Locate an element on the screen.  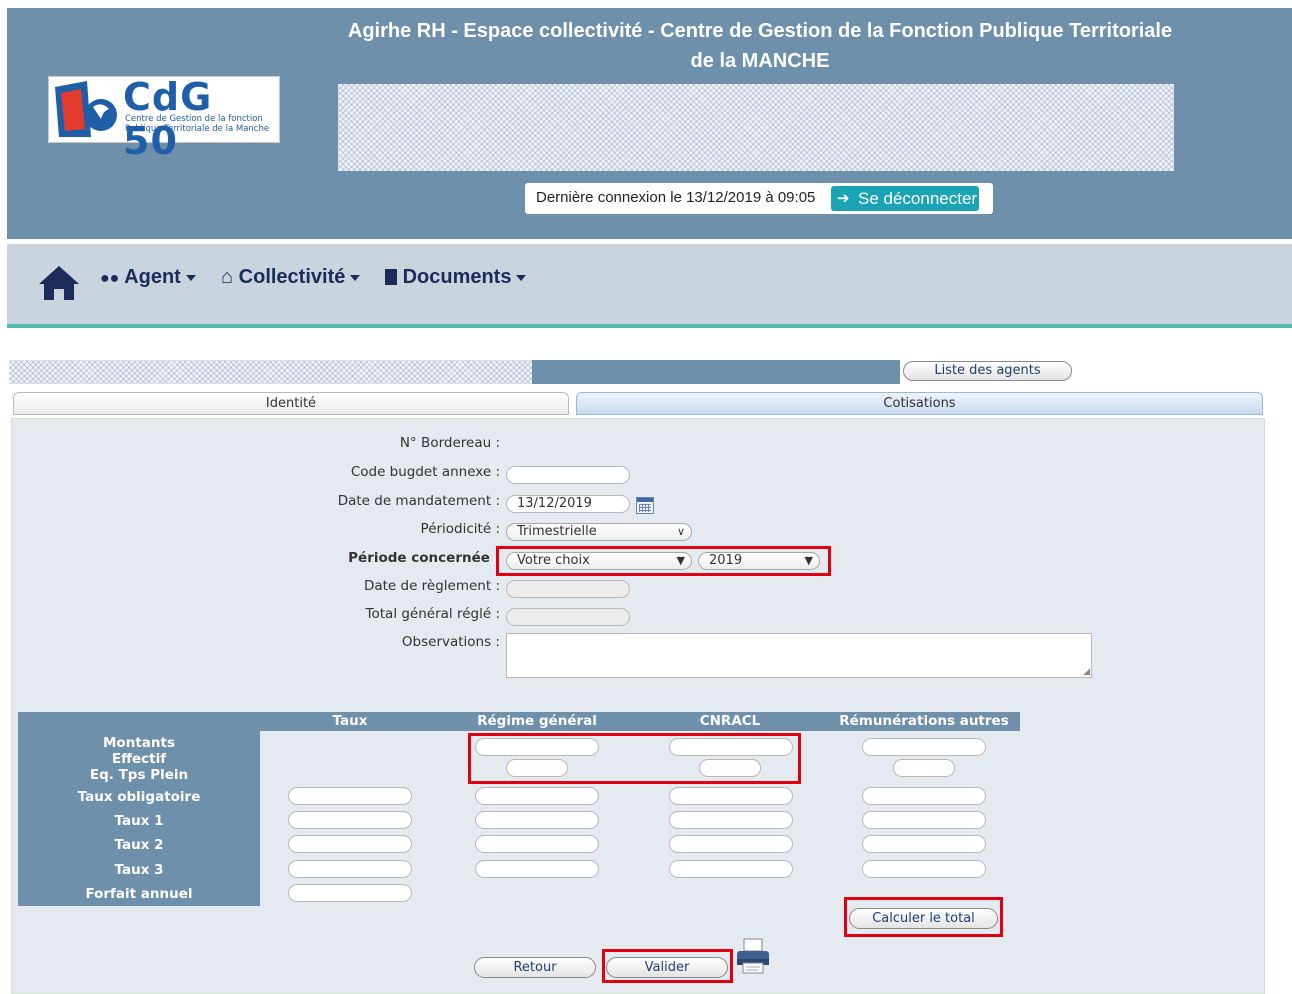
last-connection-text: Dernière connexion le 13/12/2019 à 09:05 is located at coordinates (676, 197).